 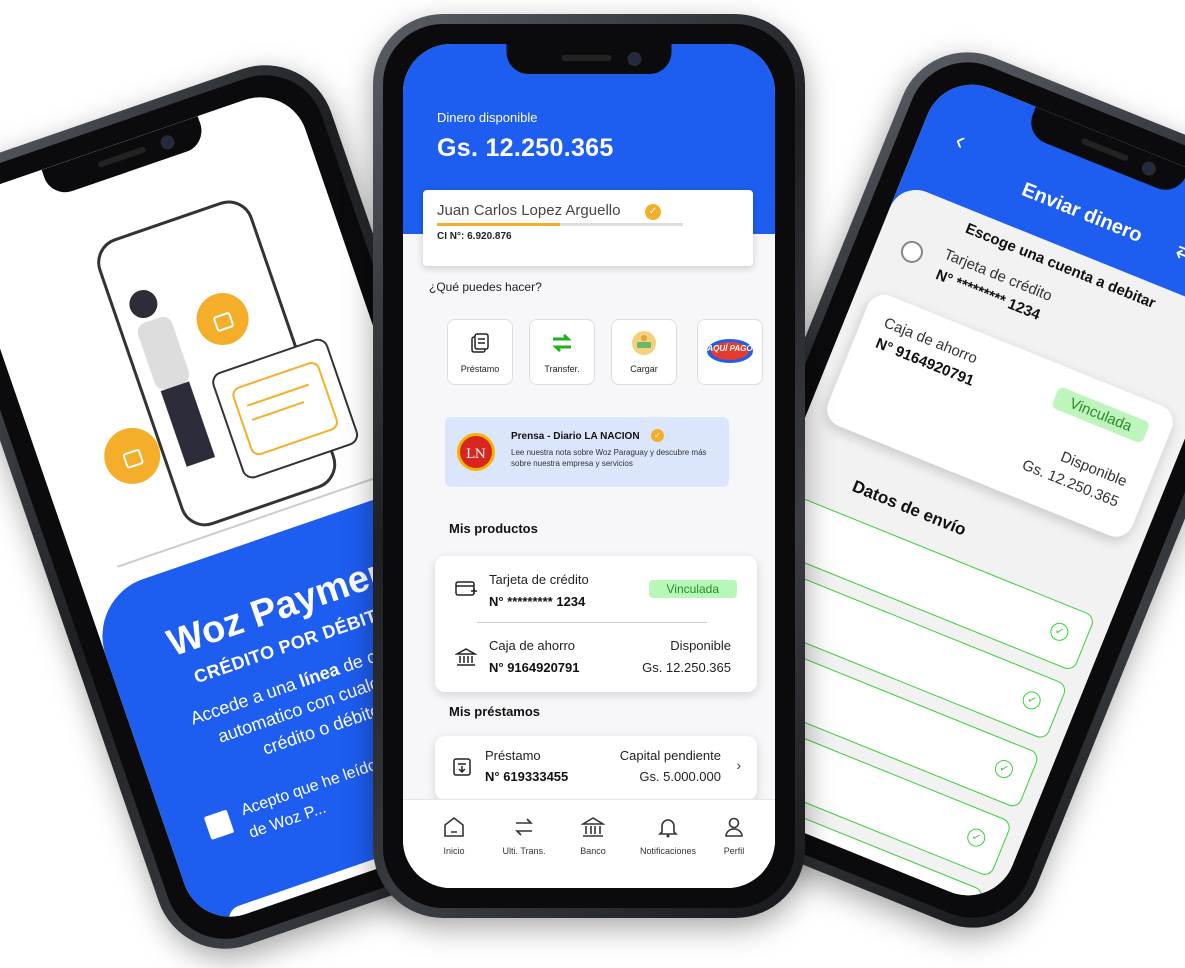 I want to click on transfer-icon, so click(x=562, y=343).